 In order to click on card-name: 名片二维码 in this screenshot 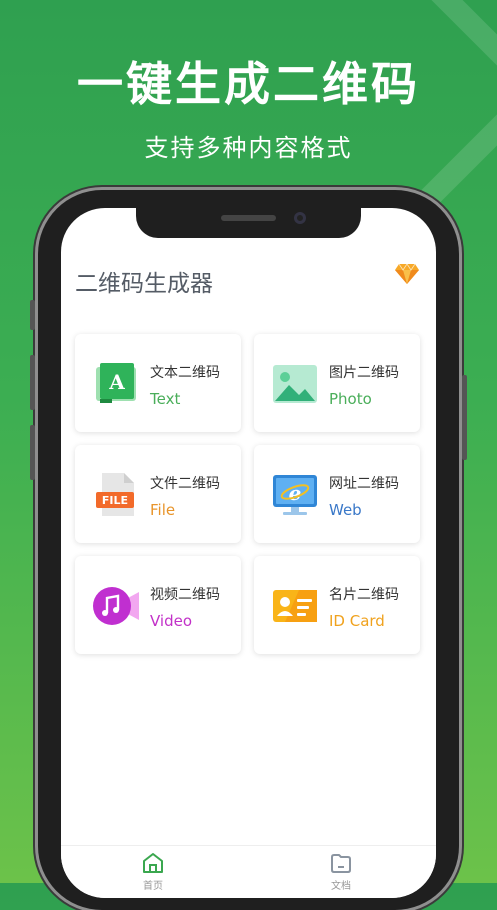, I will do `click(364, 595)`.